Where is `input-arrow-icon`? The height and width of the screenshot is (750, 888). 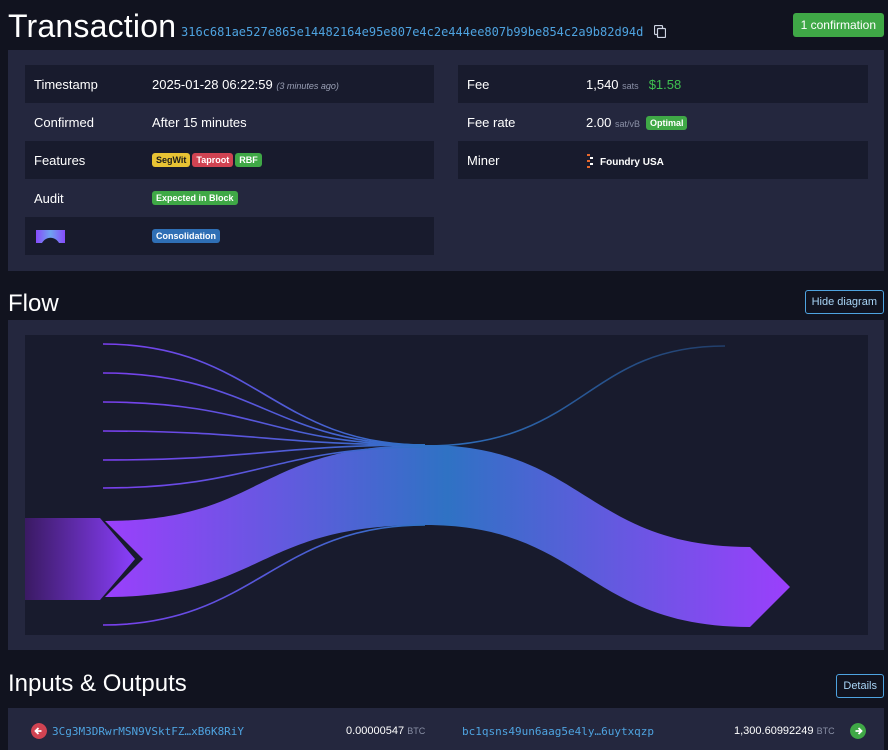
input-arrow-icon is located at coordinates (39, 731).